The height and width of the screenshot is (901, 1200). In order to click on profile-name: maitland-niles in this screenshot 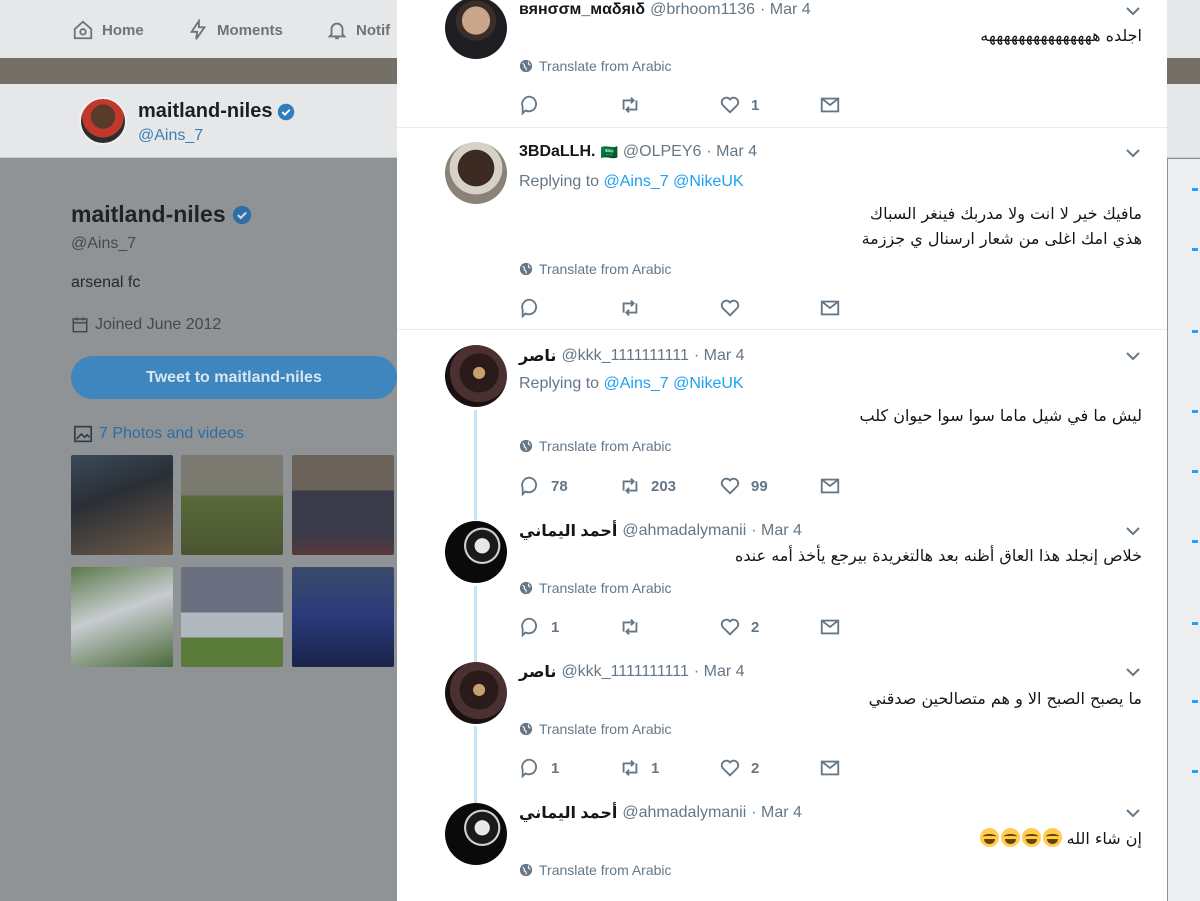, I will do `click(161, 214)`.